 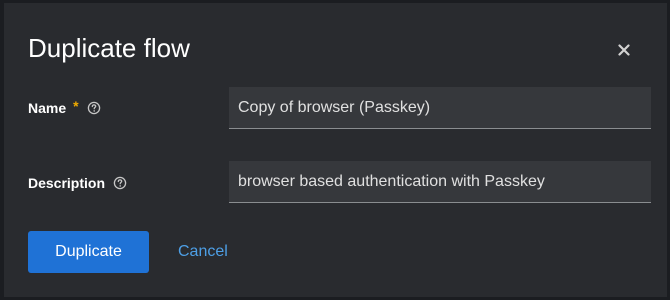 What do you see at coordinates (109, 48) in the screenshot?
I see `dialog-title: Duplicate flow` at bounding box center [109, 48].